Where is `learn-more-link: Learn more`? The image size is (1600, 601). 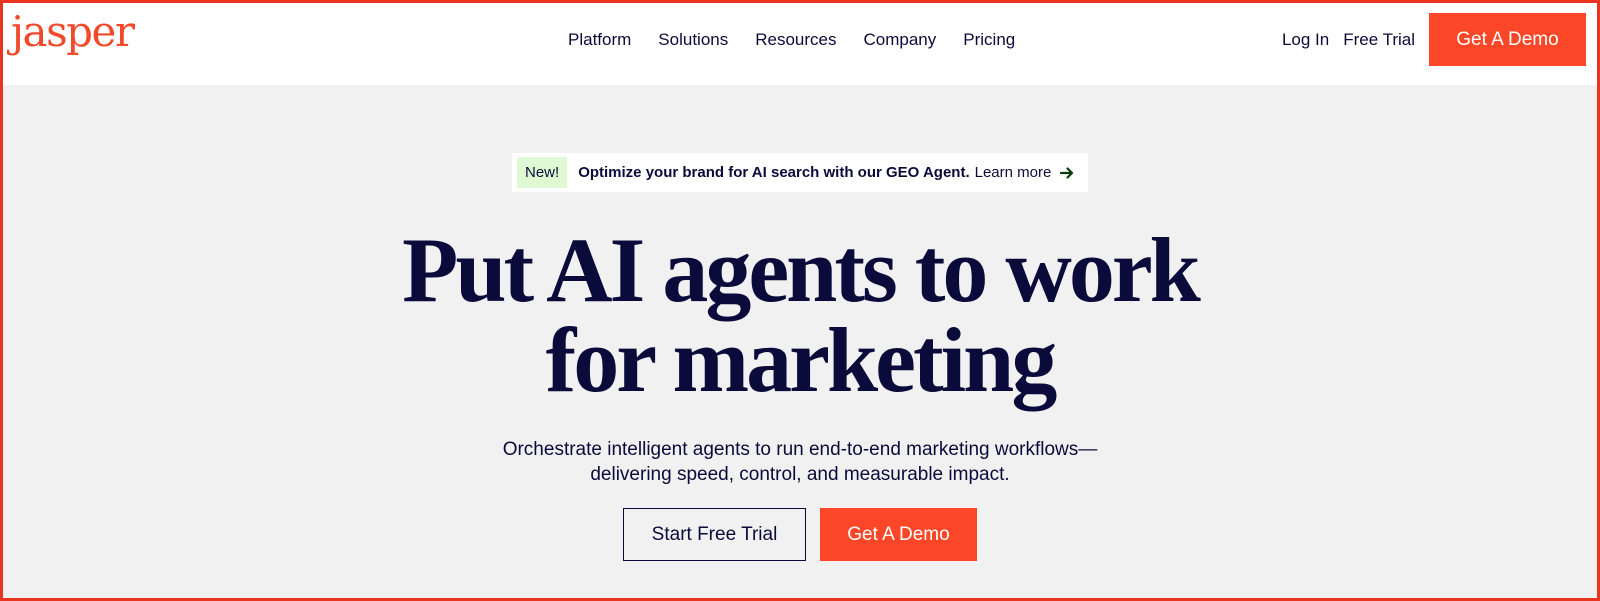 learn-more-link: Learn more is located at coordinates (1013, 172).